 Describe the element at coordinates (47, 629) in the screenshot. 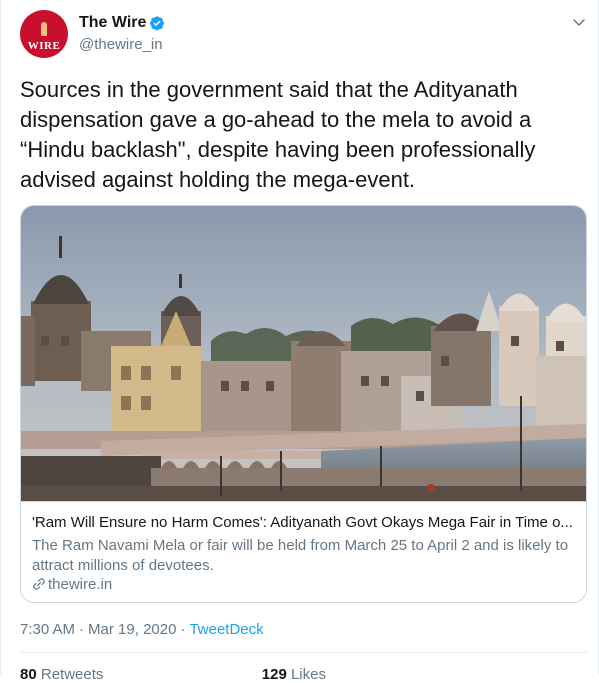

I see `tweet-time: 7:30 AM` at that location.